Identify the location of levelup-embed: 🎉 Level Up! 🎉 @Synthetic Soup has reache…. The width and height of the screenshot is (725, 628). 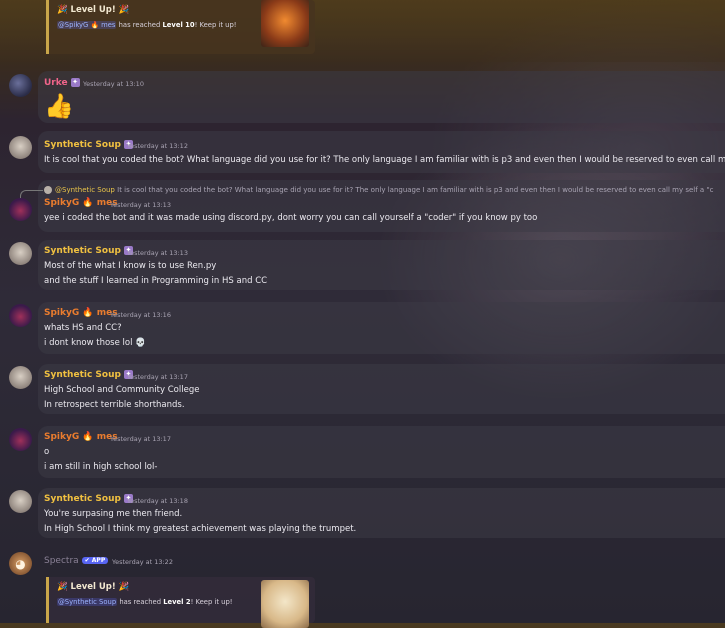
(180, 602).